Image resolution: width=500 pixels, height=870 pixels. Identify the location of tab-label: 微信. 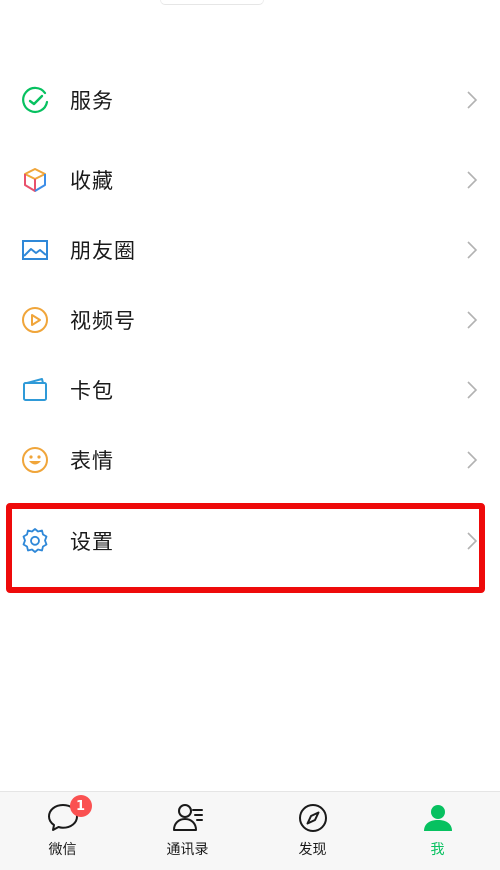
(62, 850).